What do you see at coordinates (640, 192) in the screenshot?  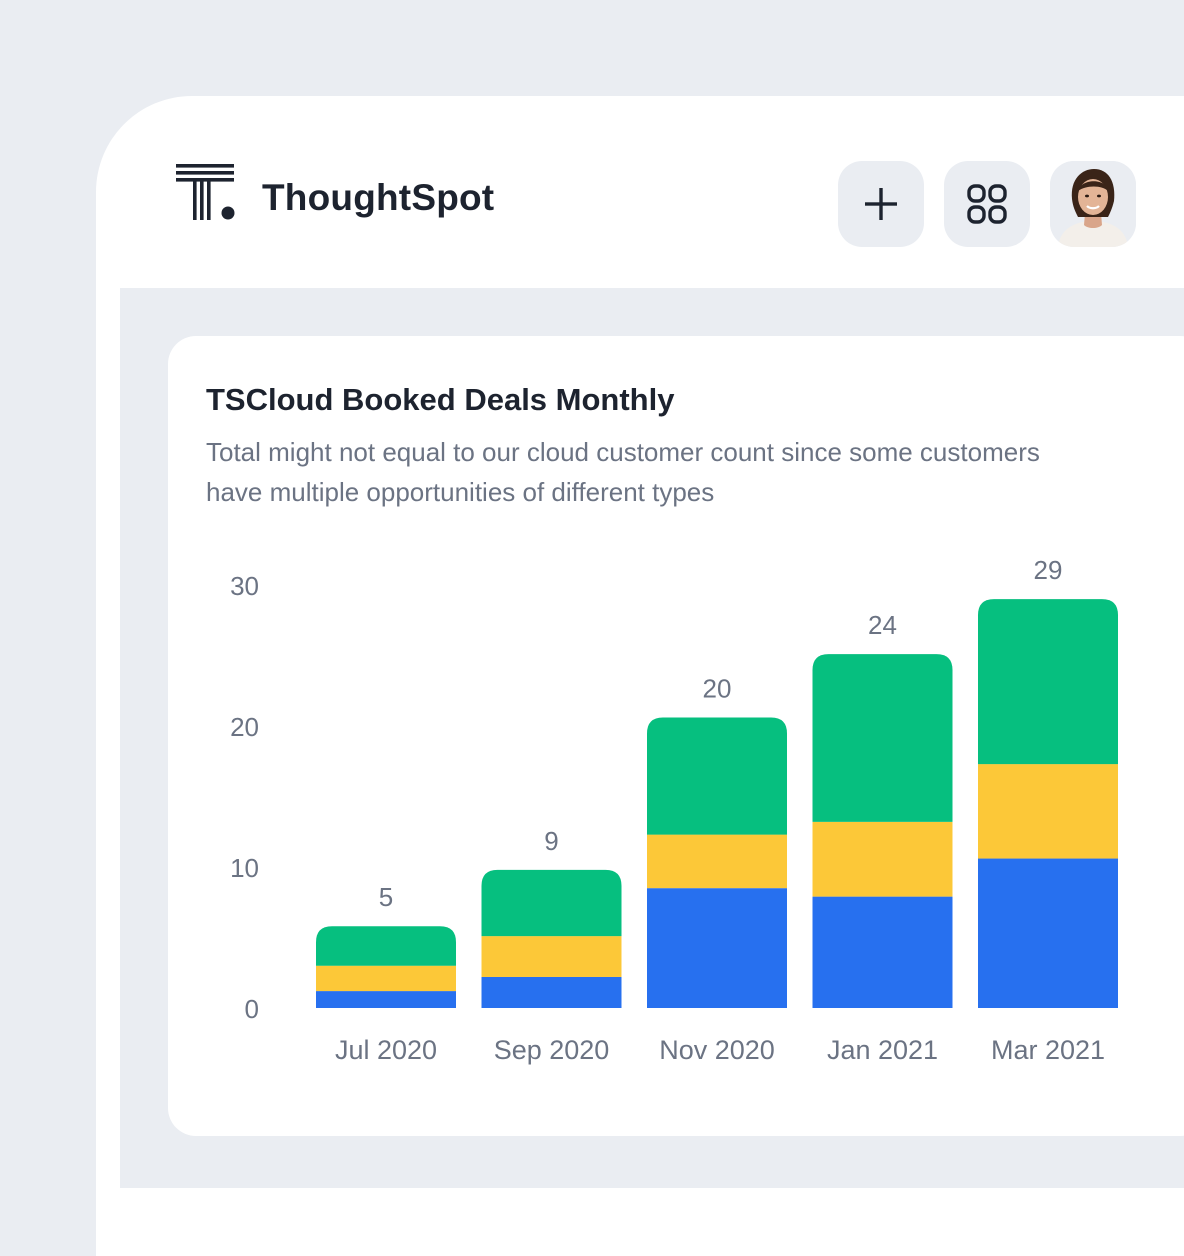 I see `app-header: ThoughtSpot` at bounding box center [640, 192].